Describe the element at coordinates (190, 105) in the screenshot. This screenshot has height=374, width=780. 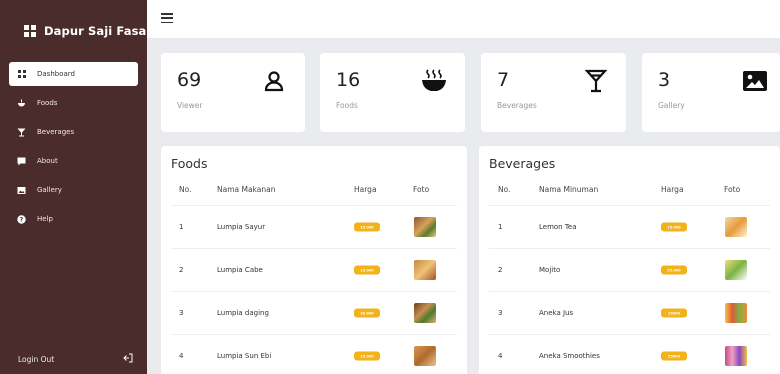
I see `stat-label: Viewer` at that location.